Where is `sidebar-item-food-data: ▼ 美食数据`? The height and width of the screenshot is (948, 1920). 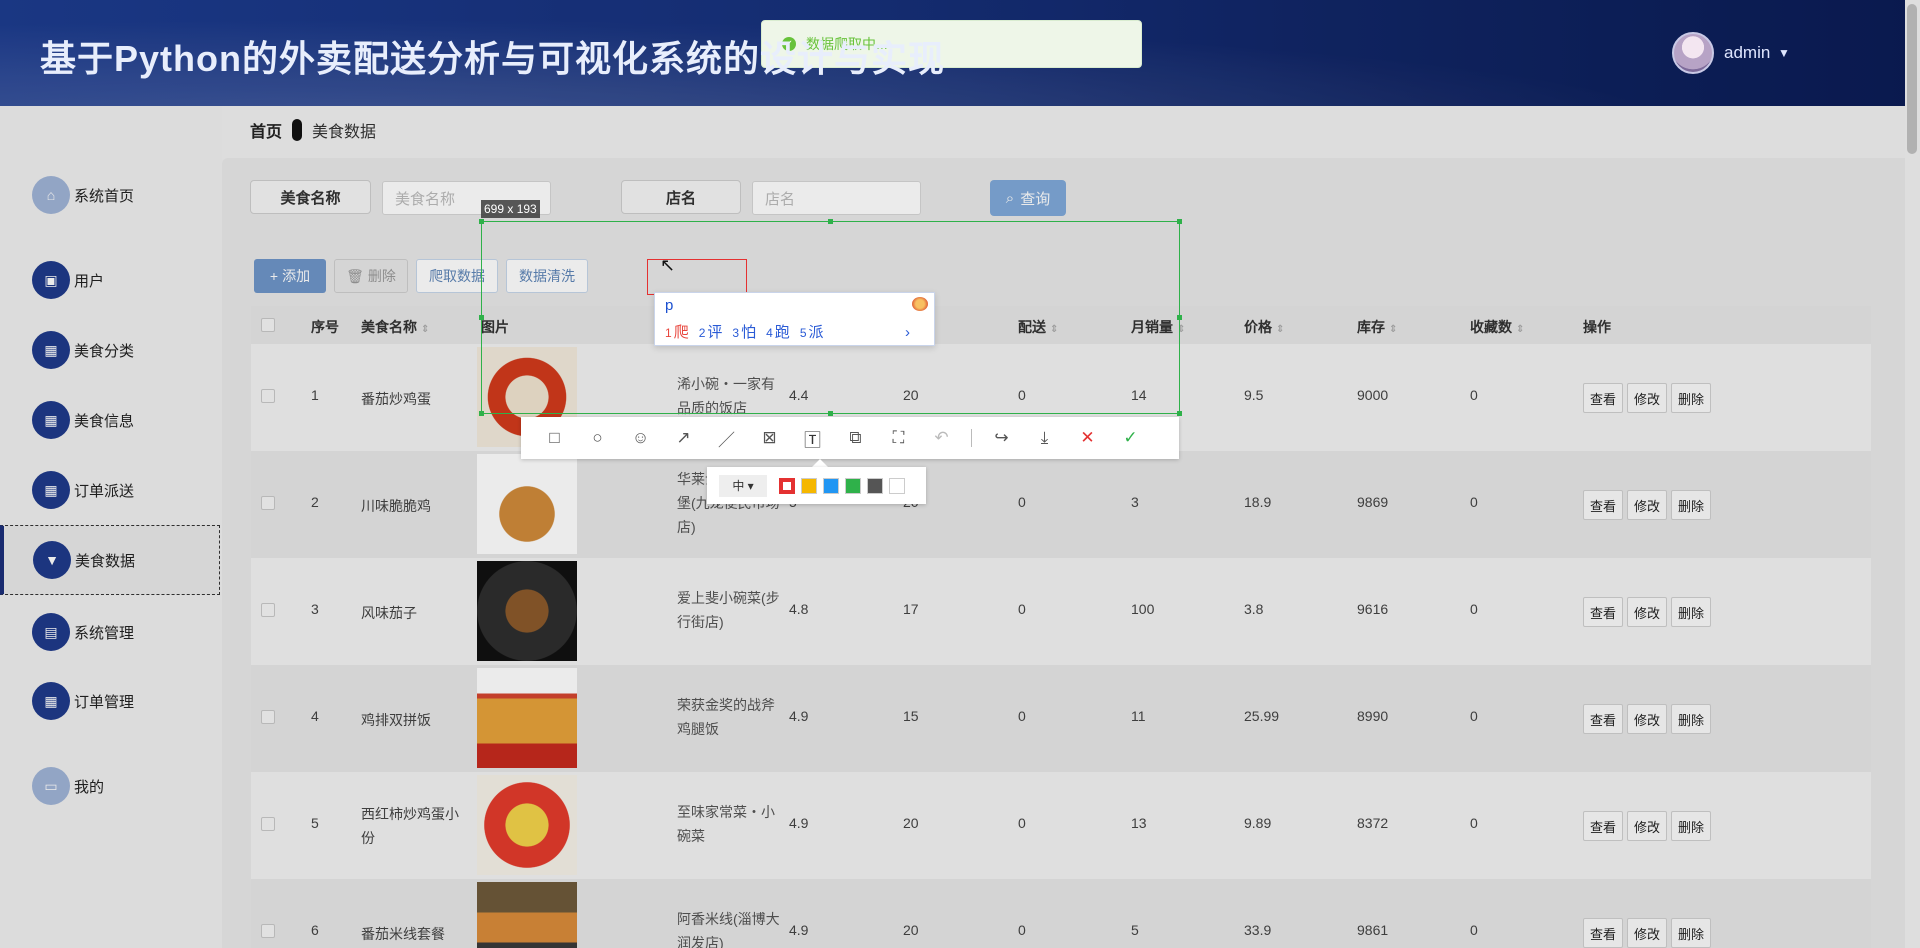 sidebar-item-food-data: ▼ 美食数据 is located at coordinates (110, 560).